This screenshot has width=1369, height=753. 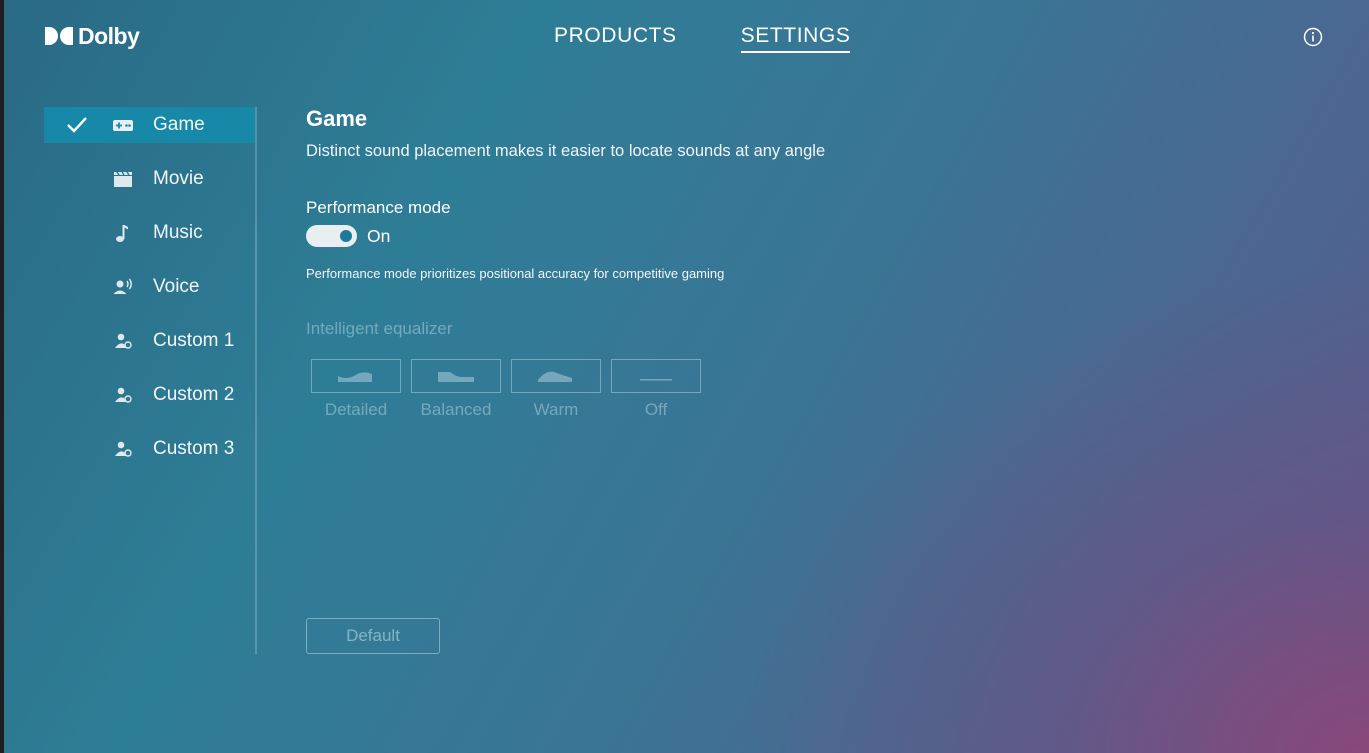 What do you see at coordinates (373, 636) in the screenshot?
I see `default-button: Default` at bounding box center [373, 636].